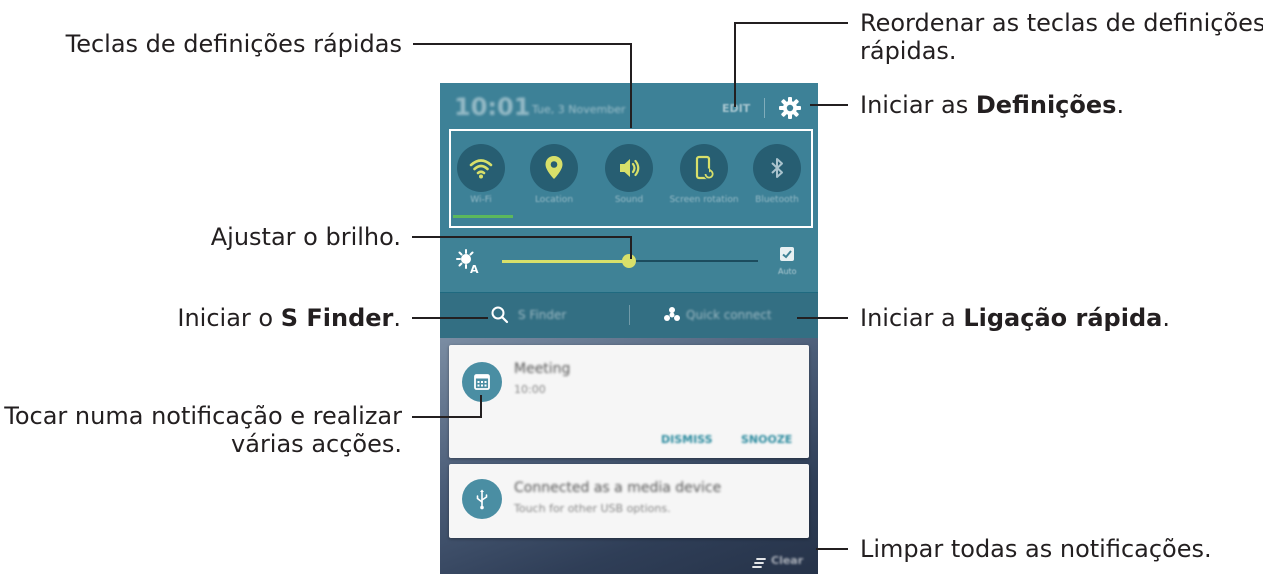 This screenshot has width=1263, height=574. I want to click on callout-brightness: Ajustar o brilho., so click(305, 237).